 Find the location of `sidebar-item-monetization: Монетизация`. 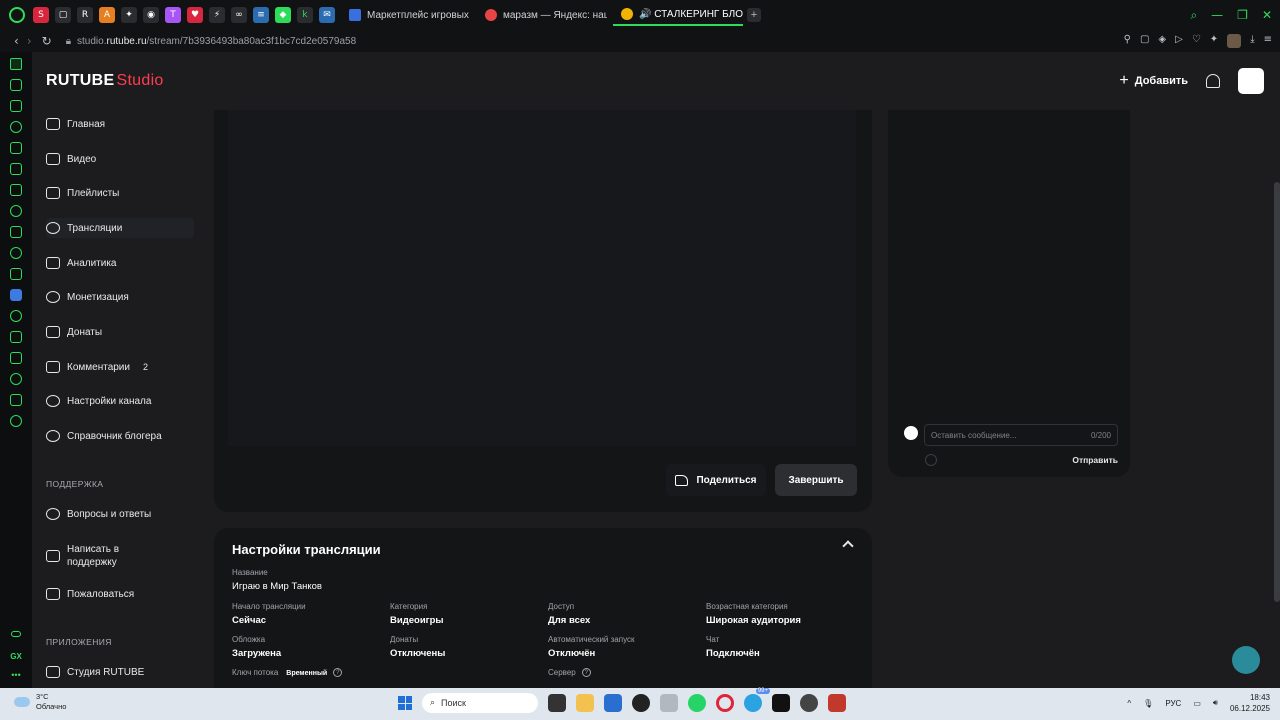

sidebar-item-monetization: Монетизация is located at coordinates (120, 297).